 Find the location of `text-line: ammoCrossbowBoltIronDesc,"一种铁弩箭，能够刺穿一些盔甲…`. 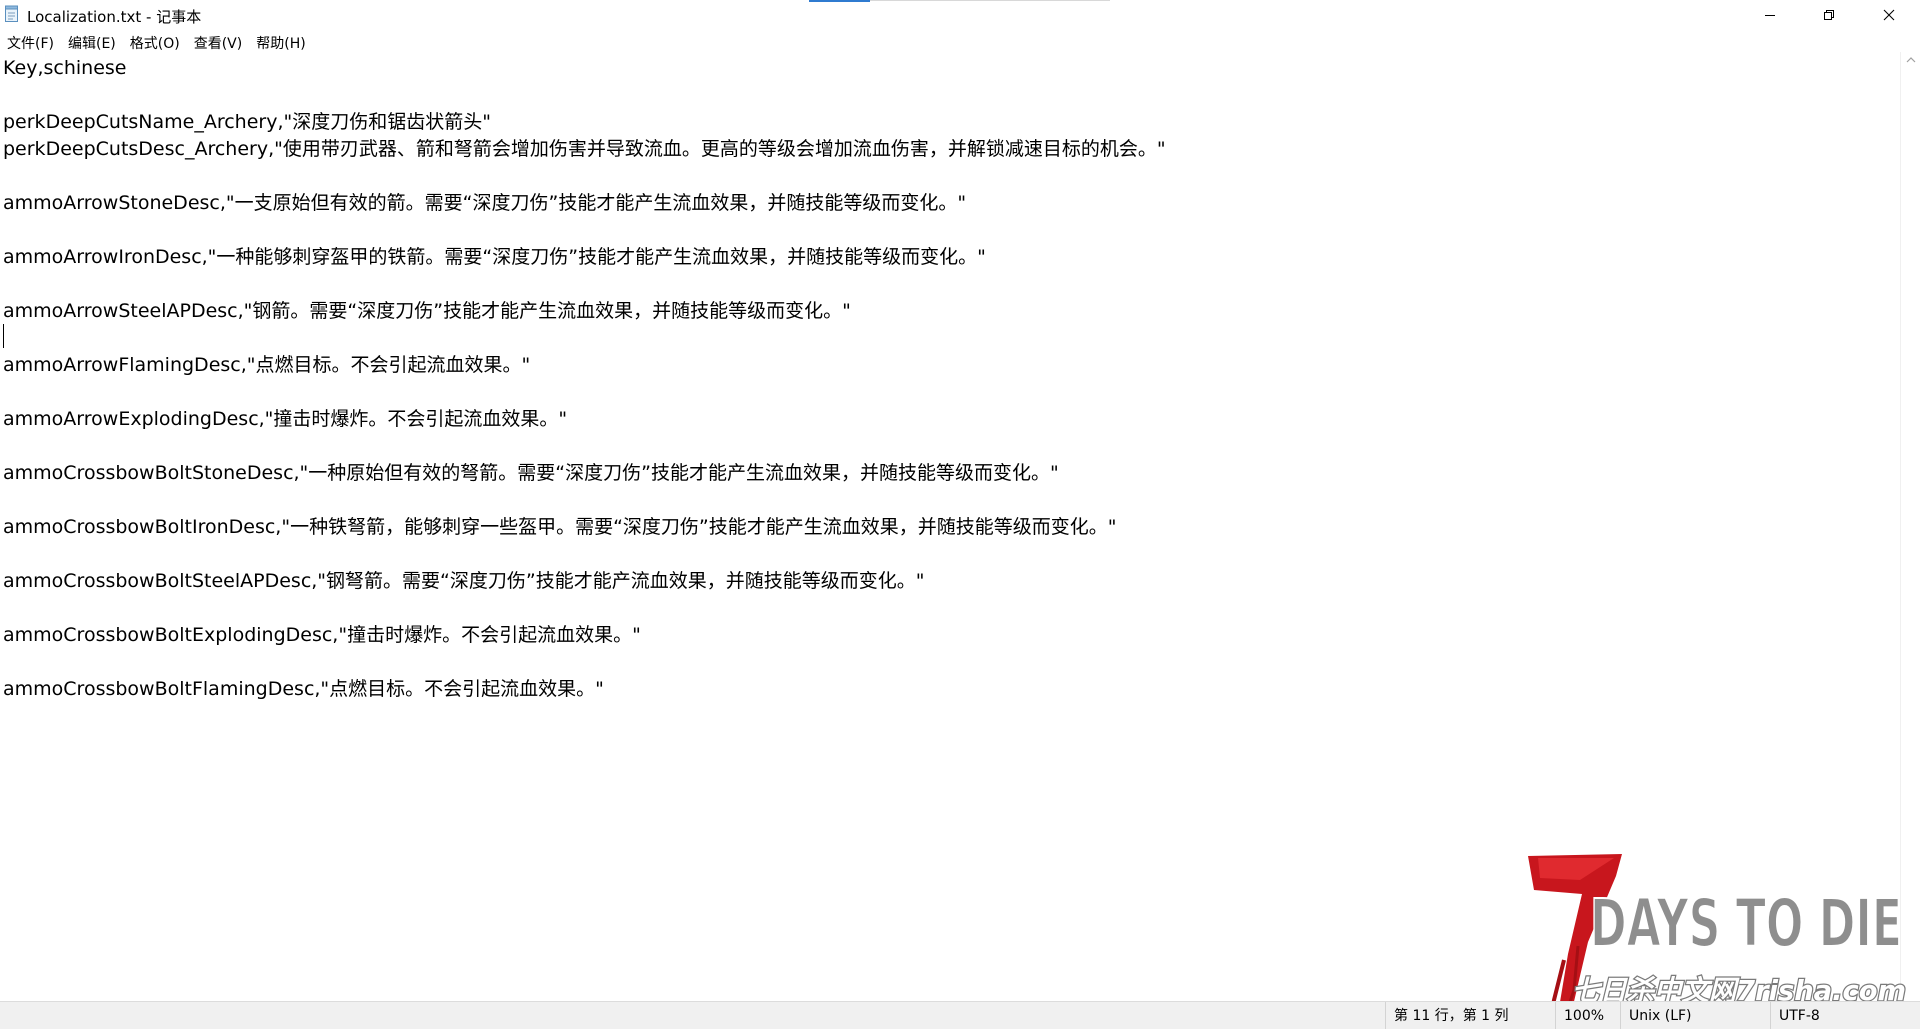

text-line: ammoCrossbowBoltIronDesc,"一种铁弩箭，能够刺穿一些盔甲… is located at coordinates (560, 527).